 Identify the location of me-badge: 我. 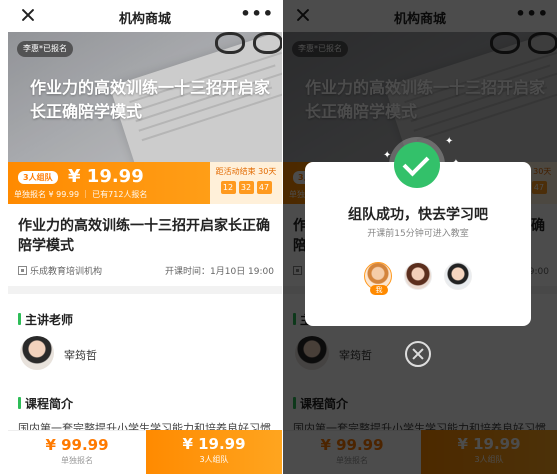
(379, 290).